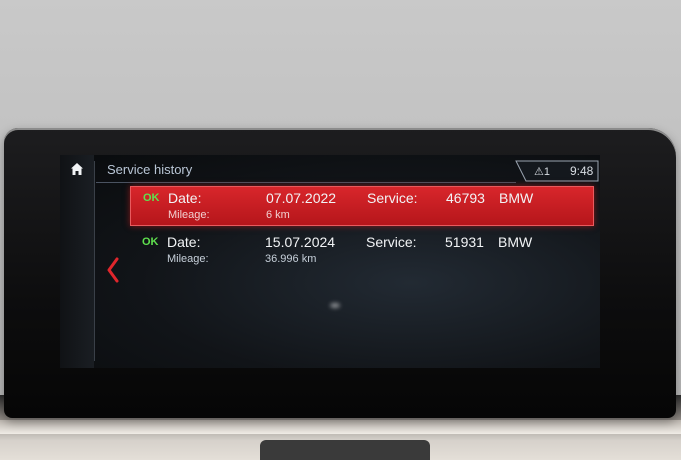 The width and height of the screenshot is (681, 460). I want to click on date-value: 07.07.2022, so click(301, 198).